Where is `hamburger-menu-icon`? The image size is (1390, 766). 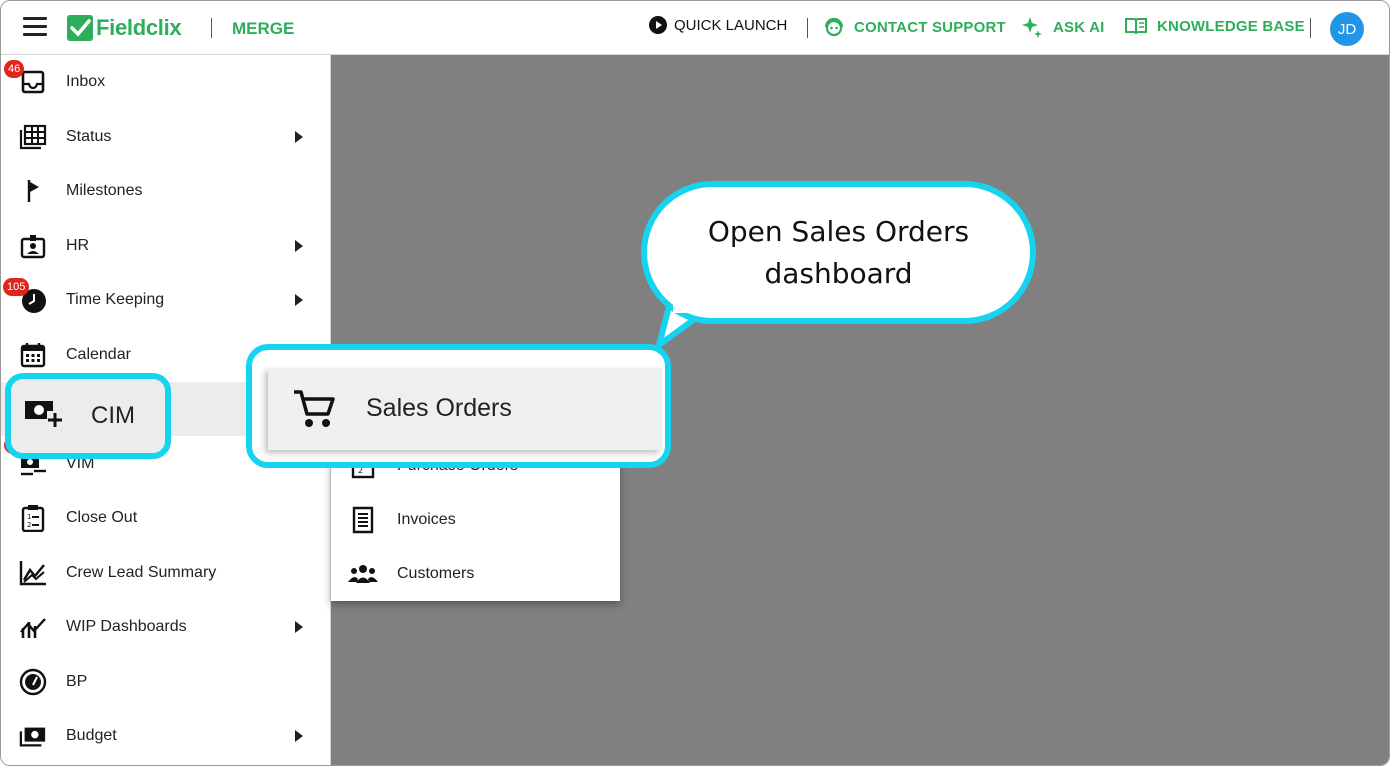
hamburger-menu-icon is located at coordinates (35, 27).